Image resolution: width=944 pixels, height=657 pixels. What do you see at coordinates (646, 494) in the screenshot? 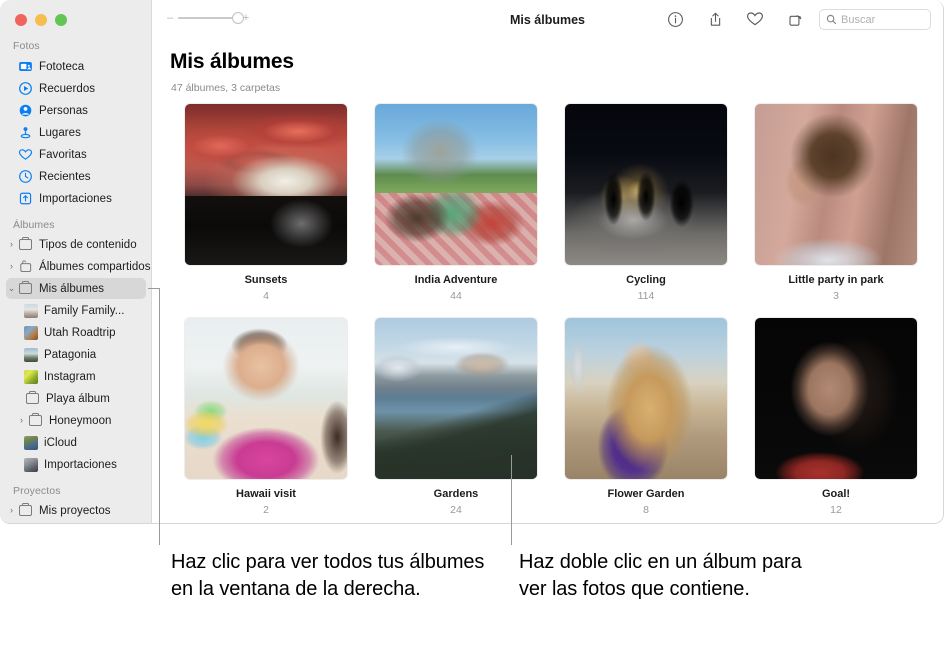
I see `album-name: Flower Garden` at bounding box center [646, 494].